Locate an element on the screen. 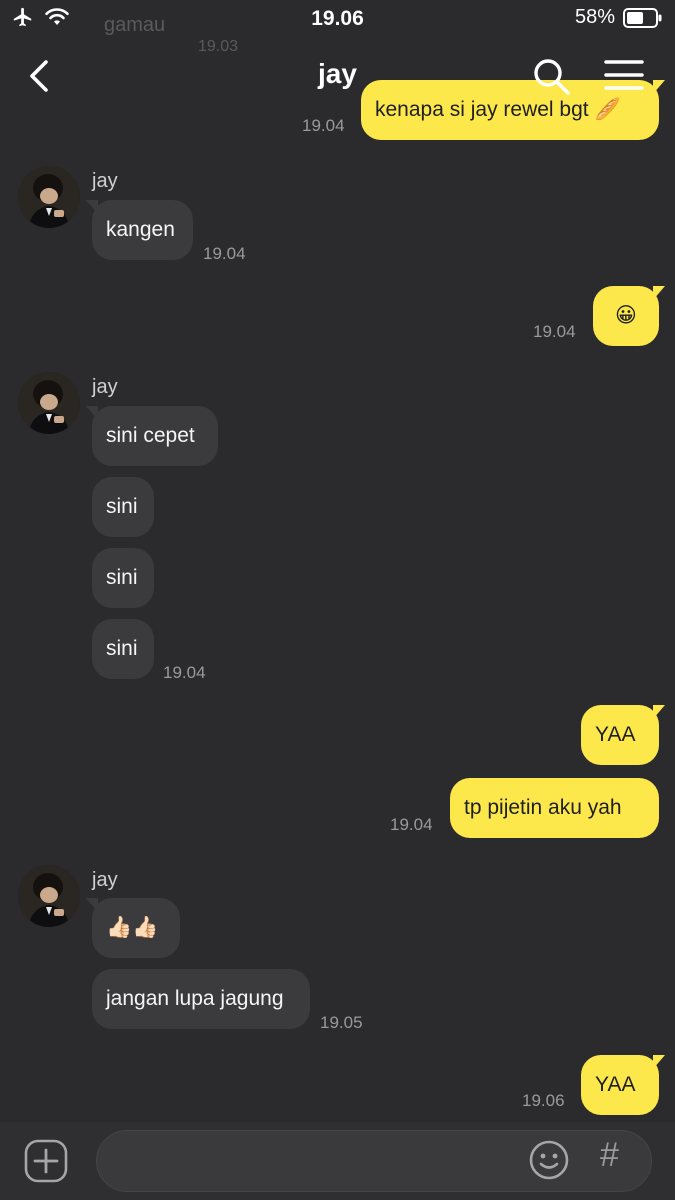  chat-title: jay is located at coordinates (337, 74).